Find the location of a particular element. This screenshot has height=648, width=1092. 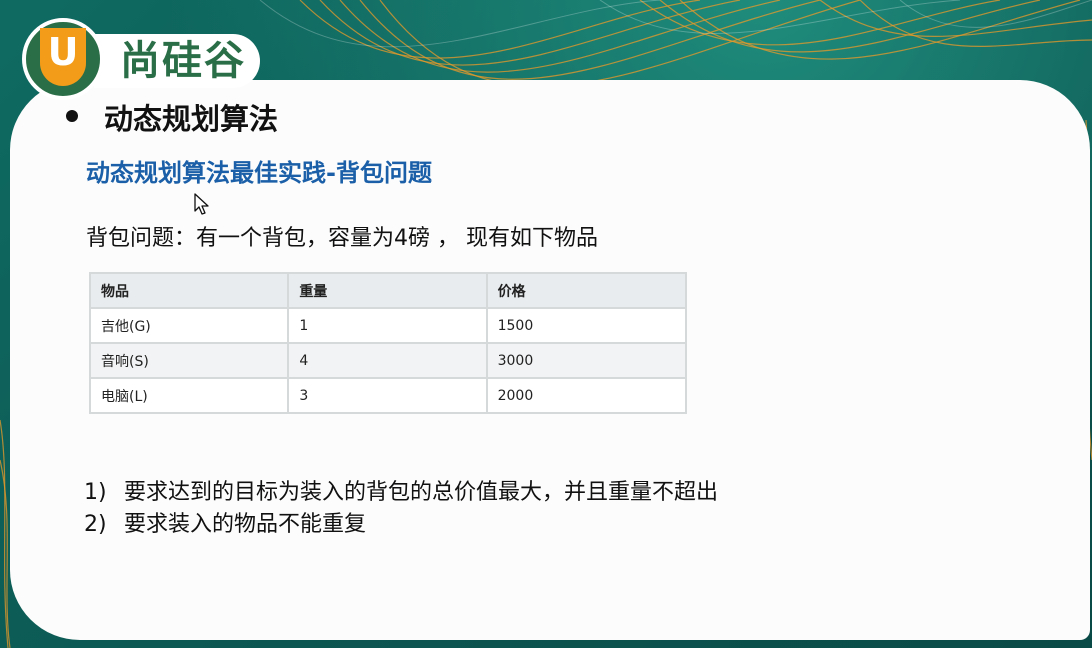

requirement-item: 1) 要求达到的目标为装入的背包的总价值最大，并且重量不超出 is located at coordinates (401, 490).